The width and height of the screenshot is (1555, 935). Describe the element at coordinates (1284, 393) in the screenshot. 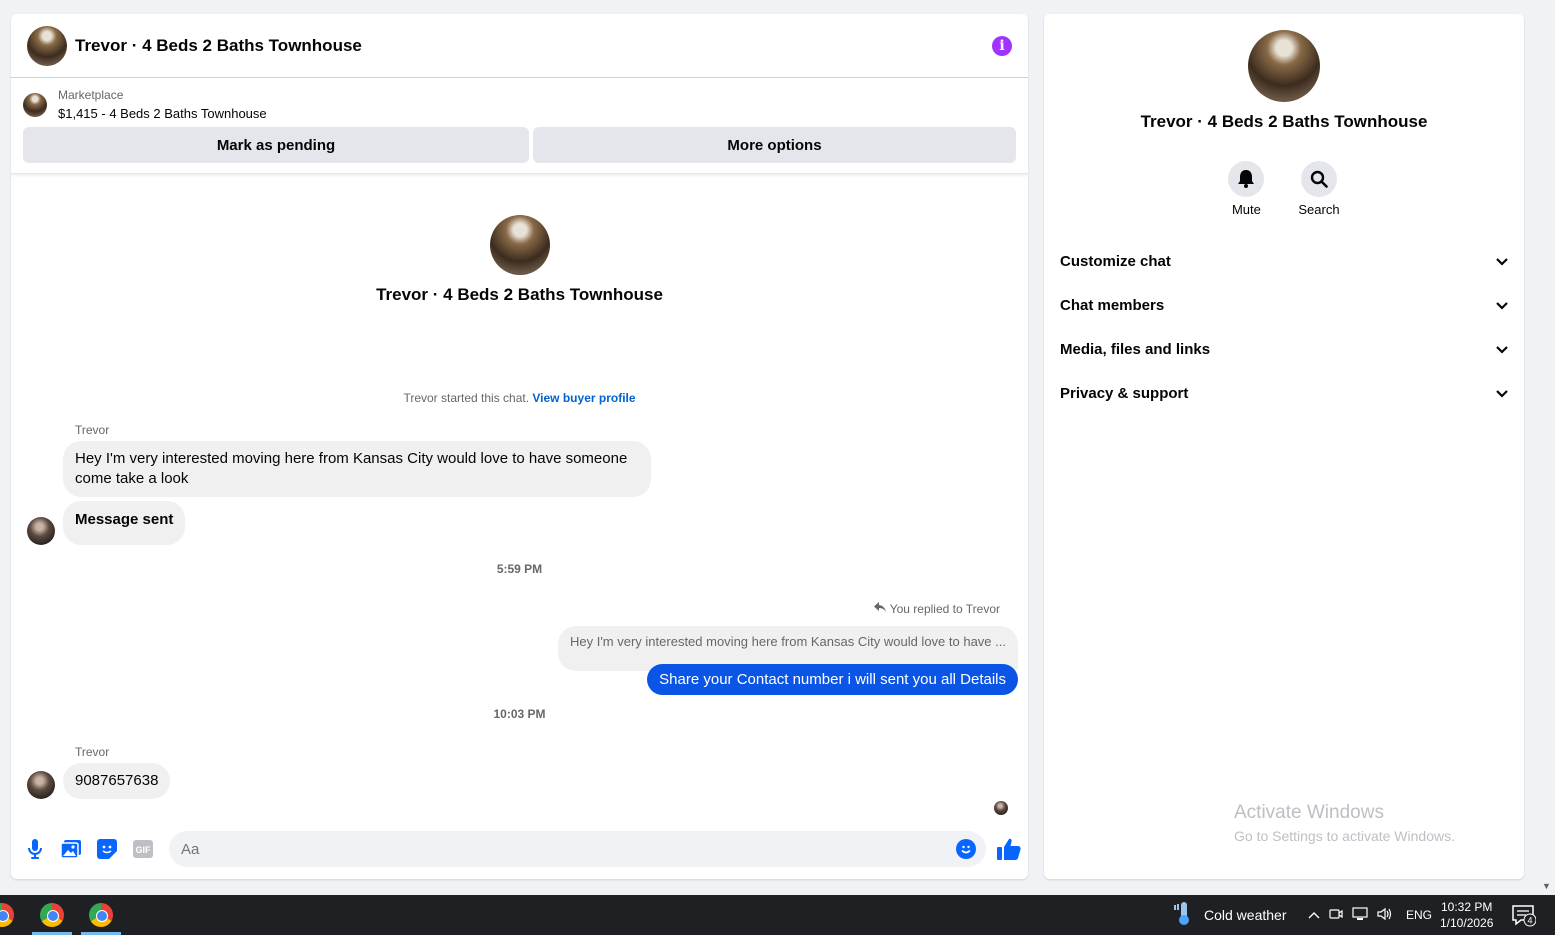

I see `section-privacy-support: Privacy & support` at that location.